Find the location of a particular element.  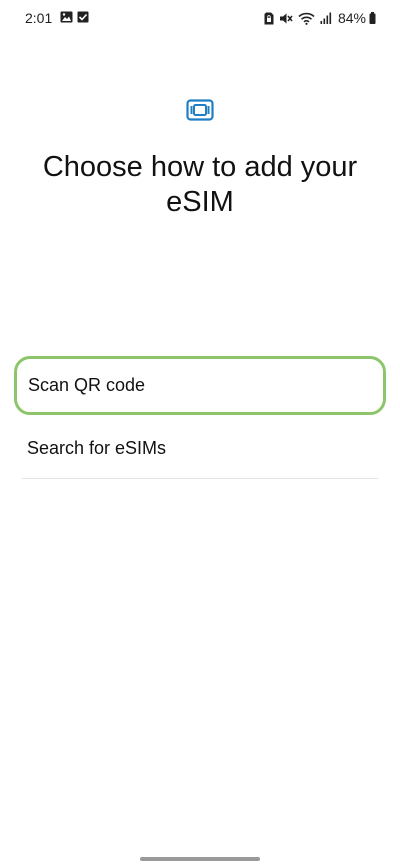

image-icon is located at coordinates (66, 17).